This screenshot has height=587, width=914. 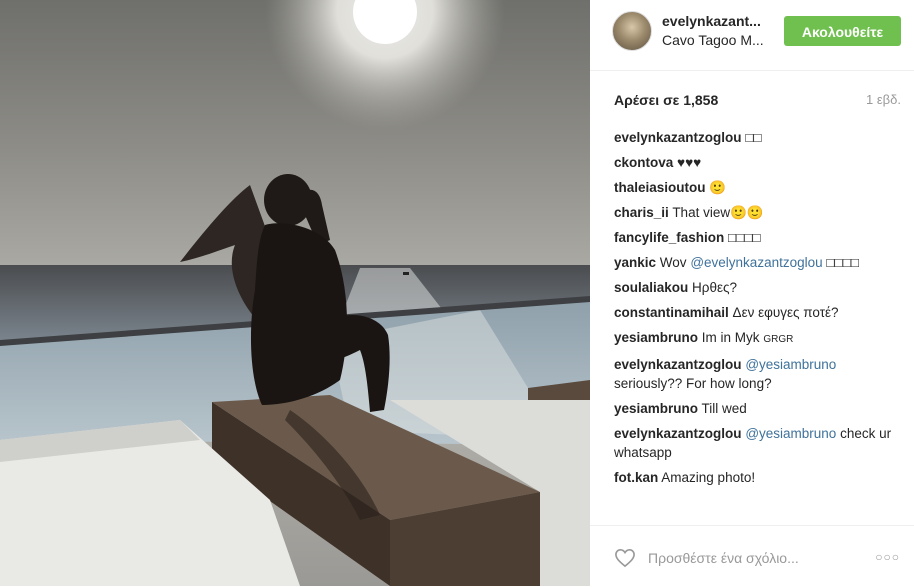 I want to click on comment-item: yesiambruno Till wed, so click(x=759, y=408).